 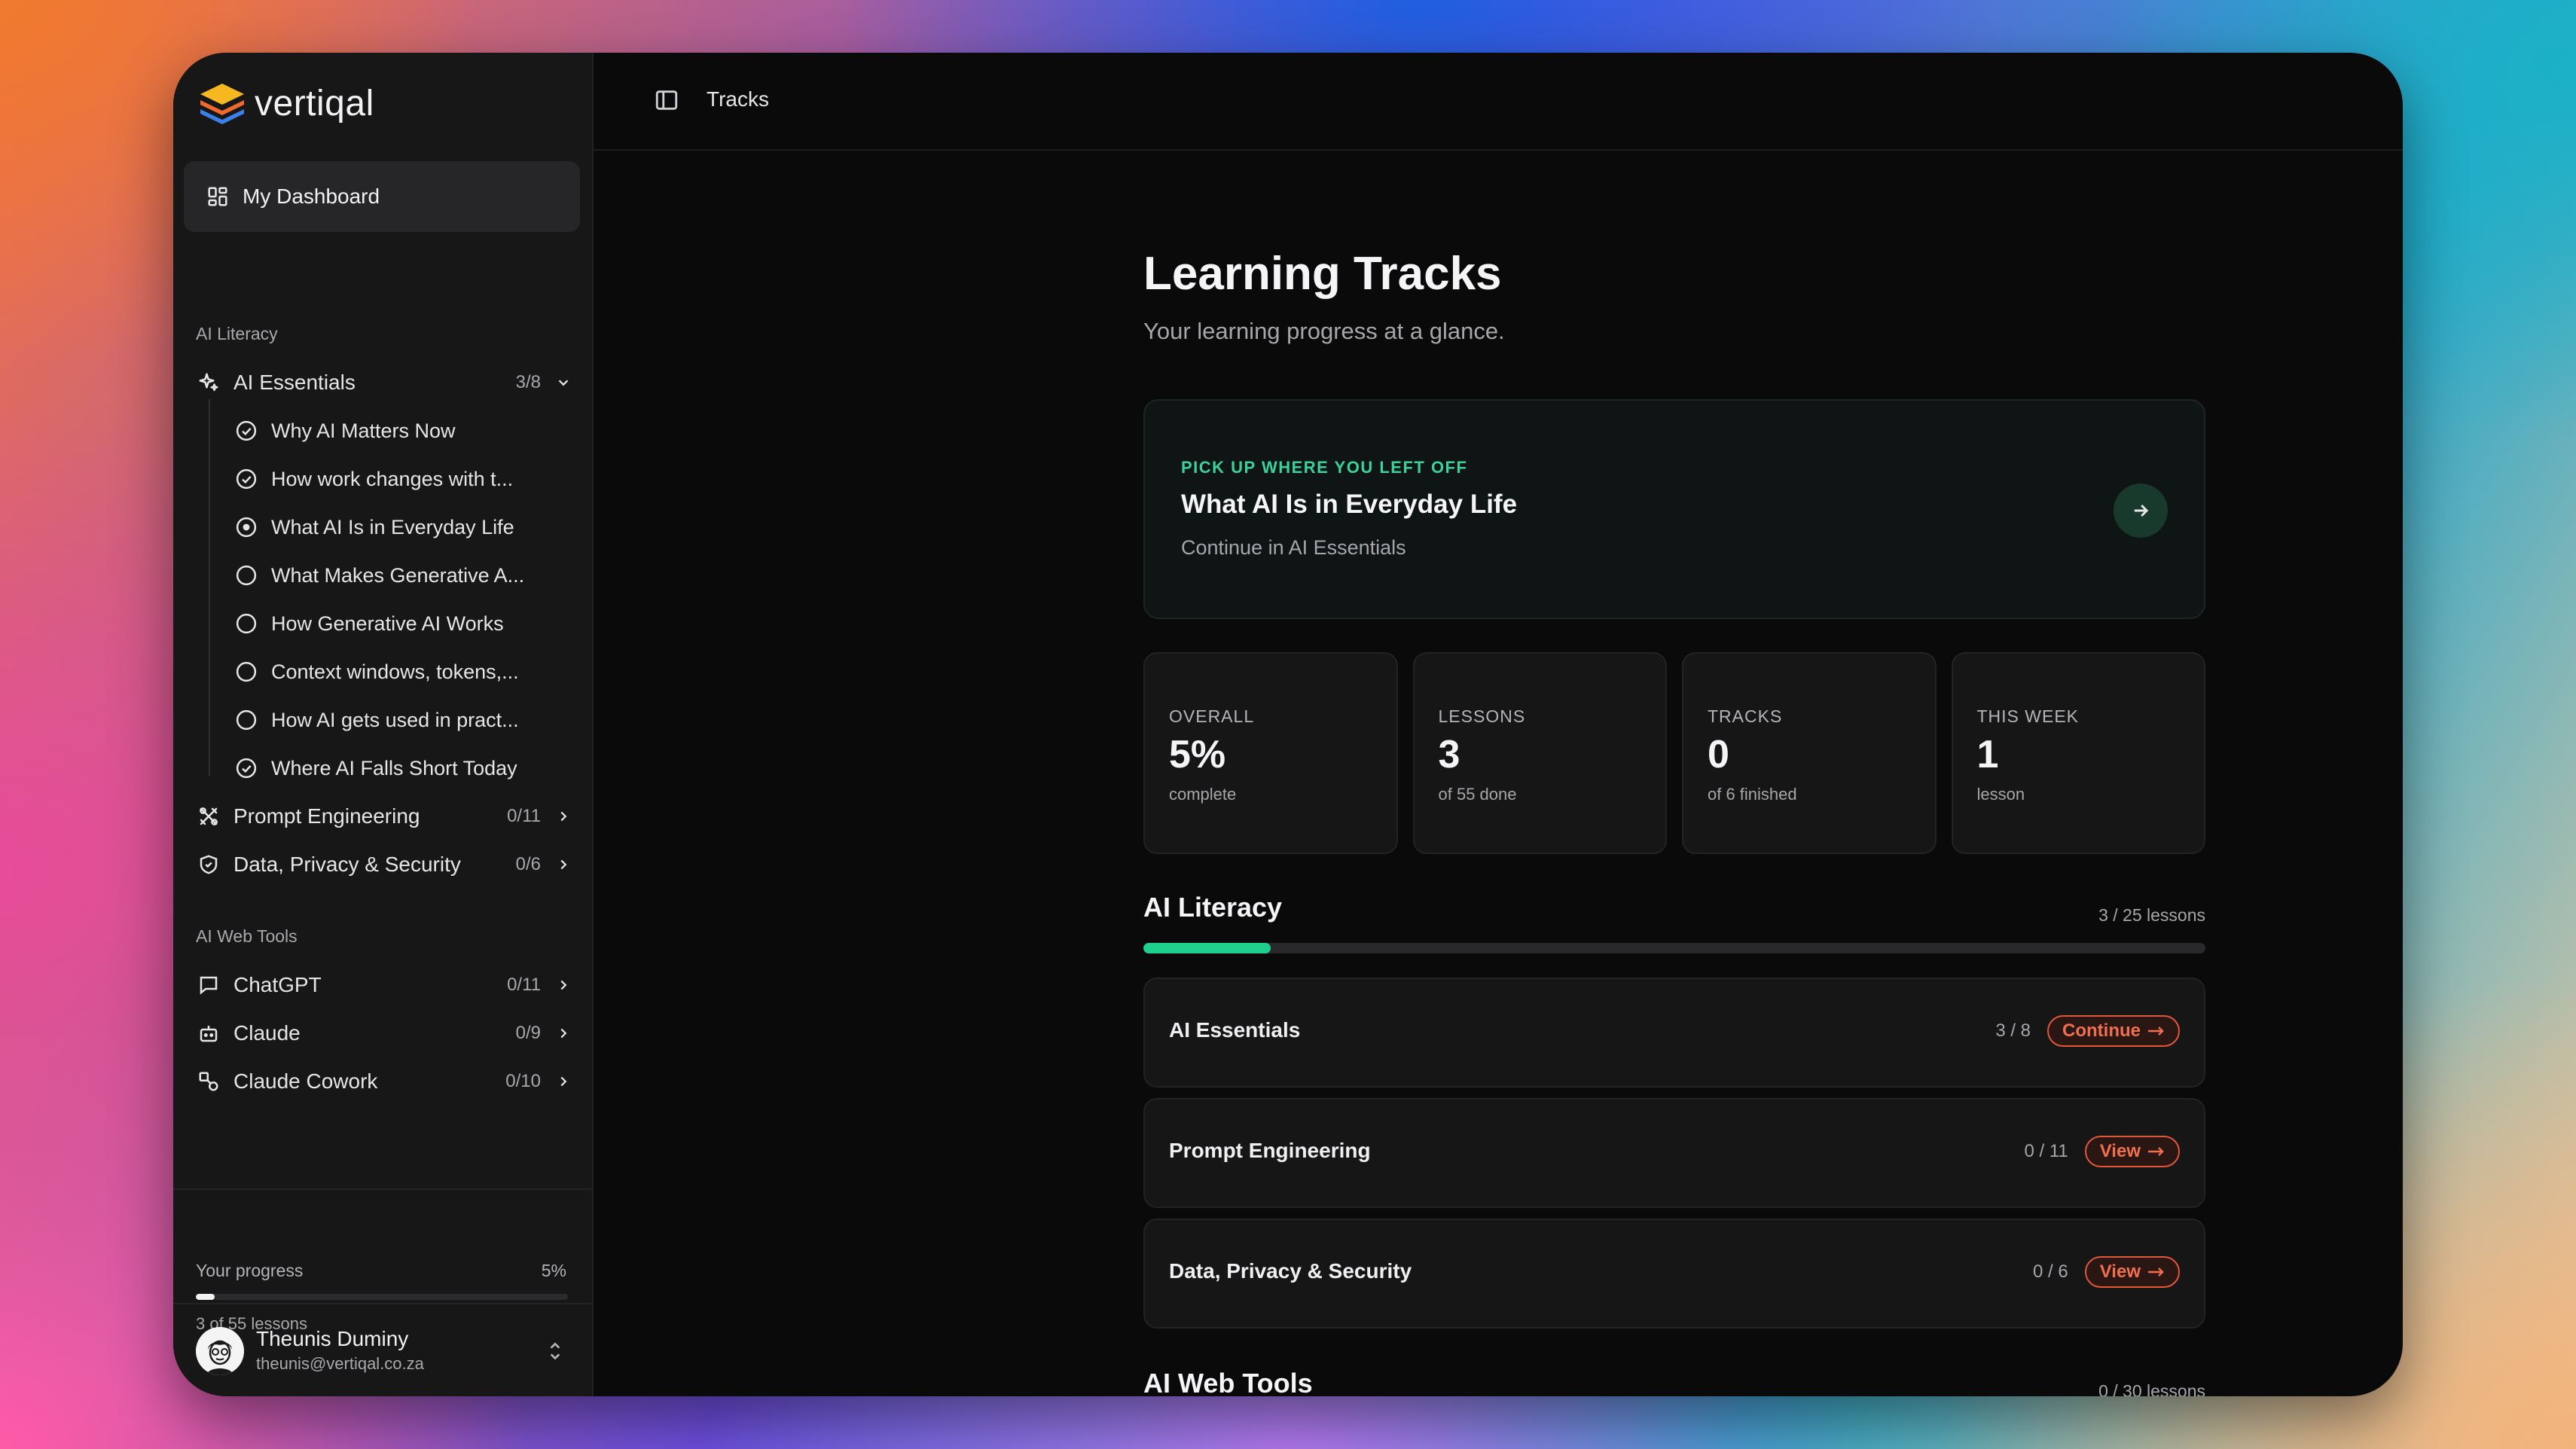 I want to click on brand-logo: vertiqal, so click(x=286, y=103).